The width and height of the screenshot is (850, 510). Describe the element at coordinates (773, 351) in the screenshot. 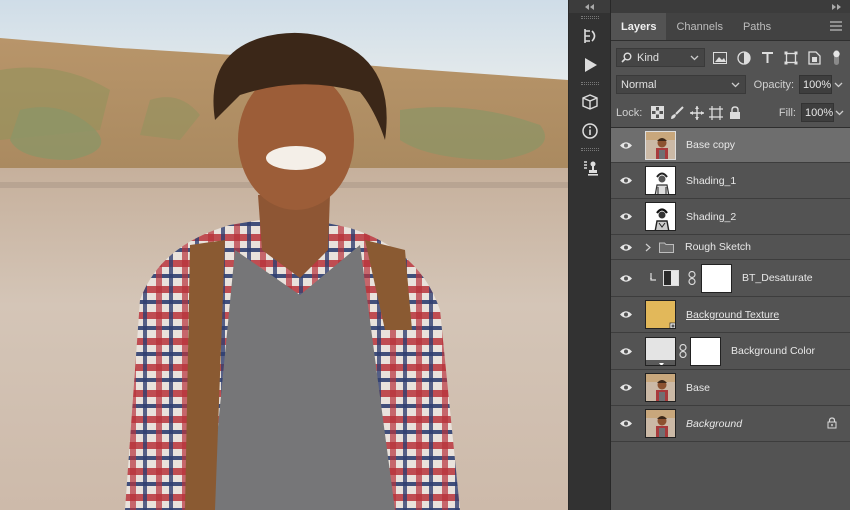

I see `layer-name: Background Color` at that location.